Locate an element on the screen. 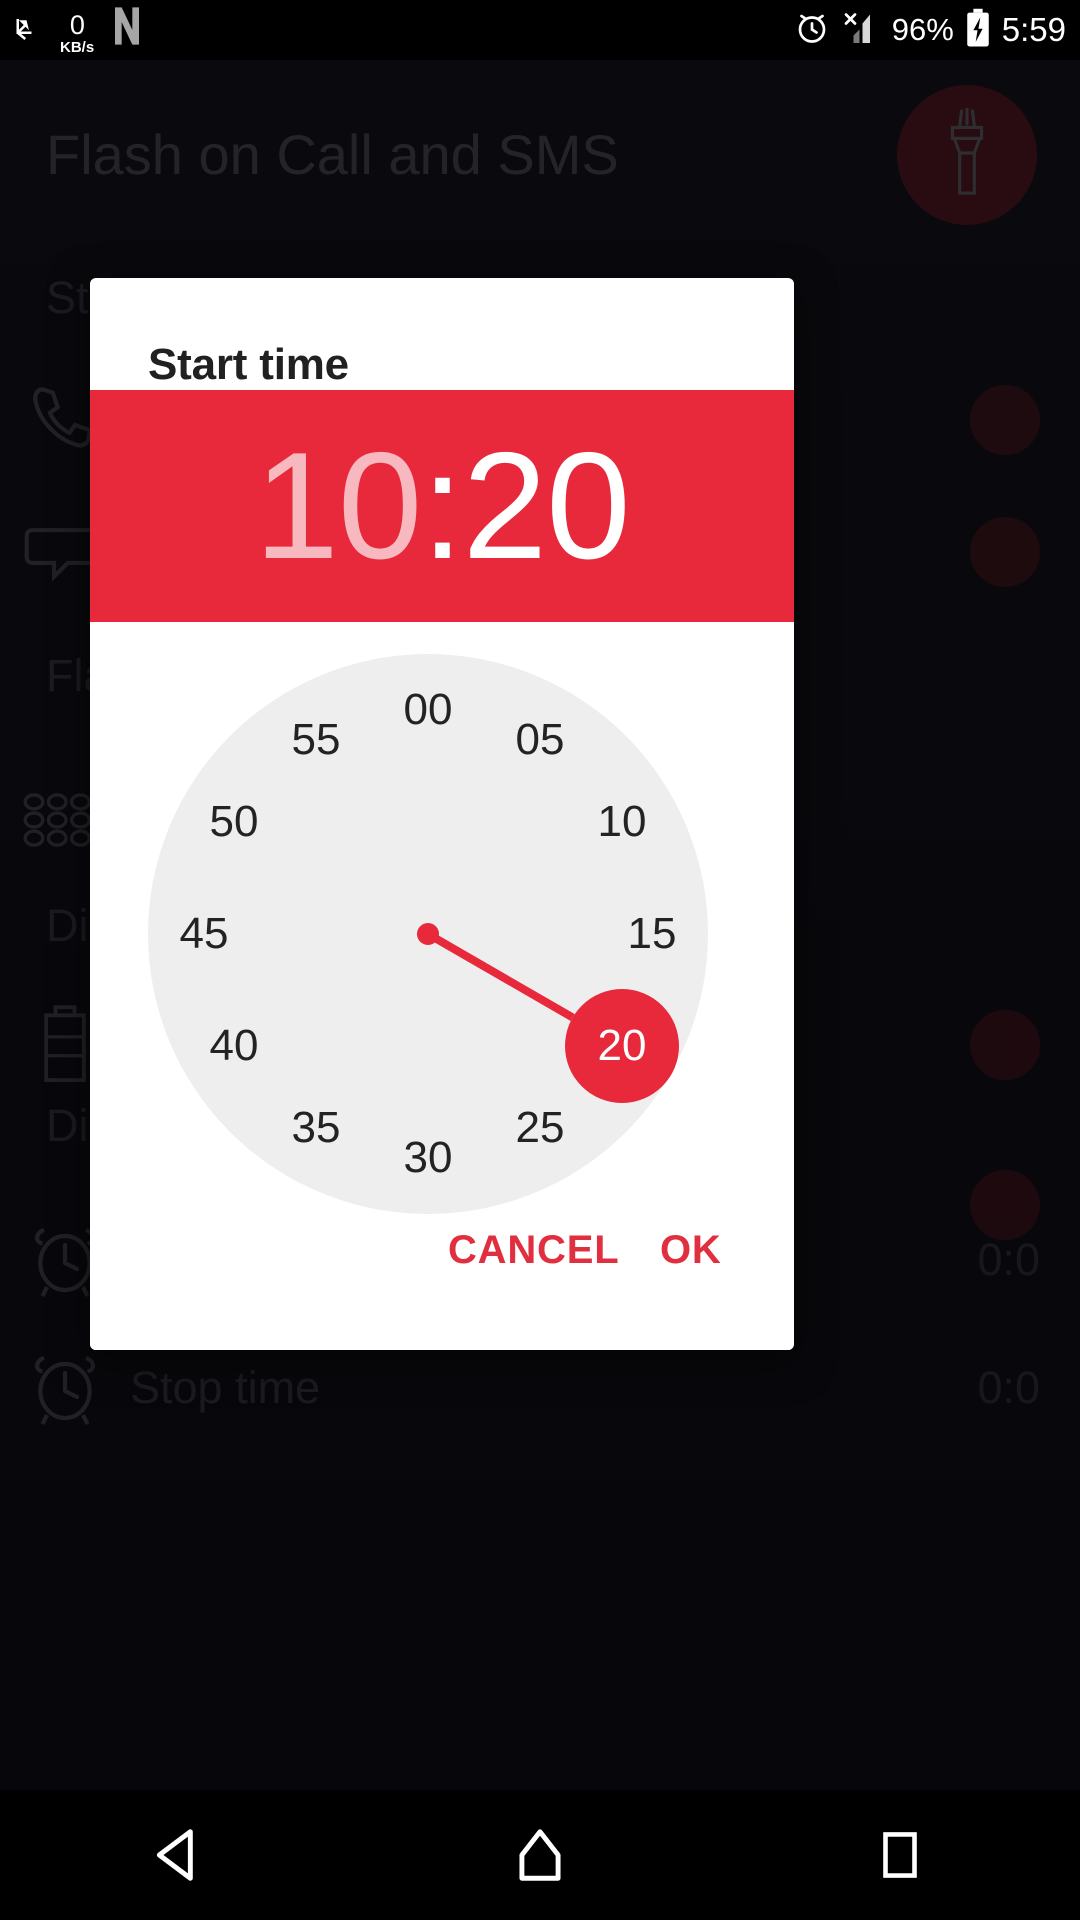 The height and width of the screenshot is (1920, 1080). clock-tick-40: 40 is located at coordinates (234, 1046).